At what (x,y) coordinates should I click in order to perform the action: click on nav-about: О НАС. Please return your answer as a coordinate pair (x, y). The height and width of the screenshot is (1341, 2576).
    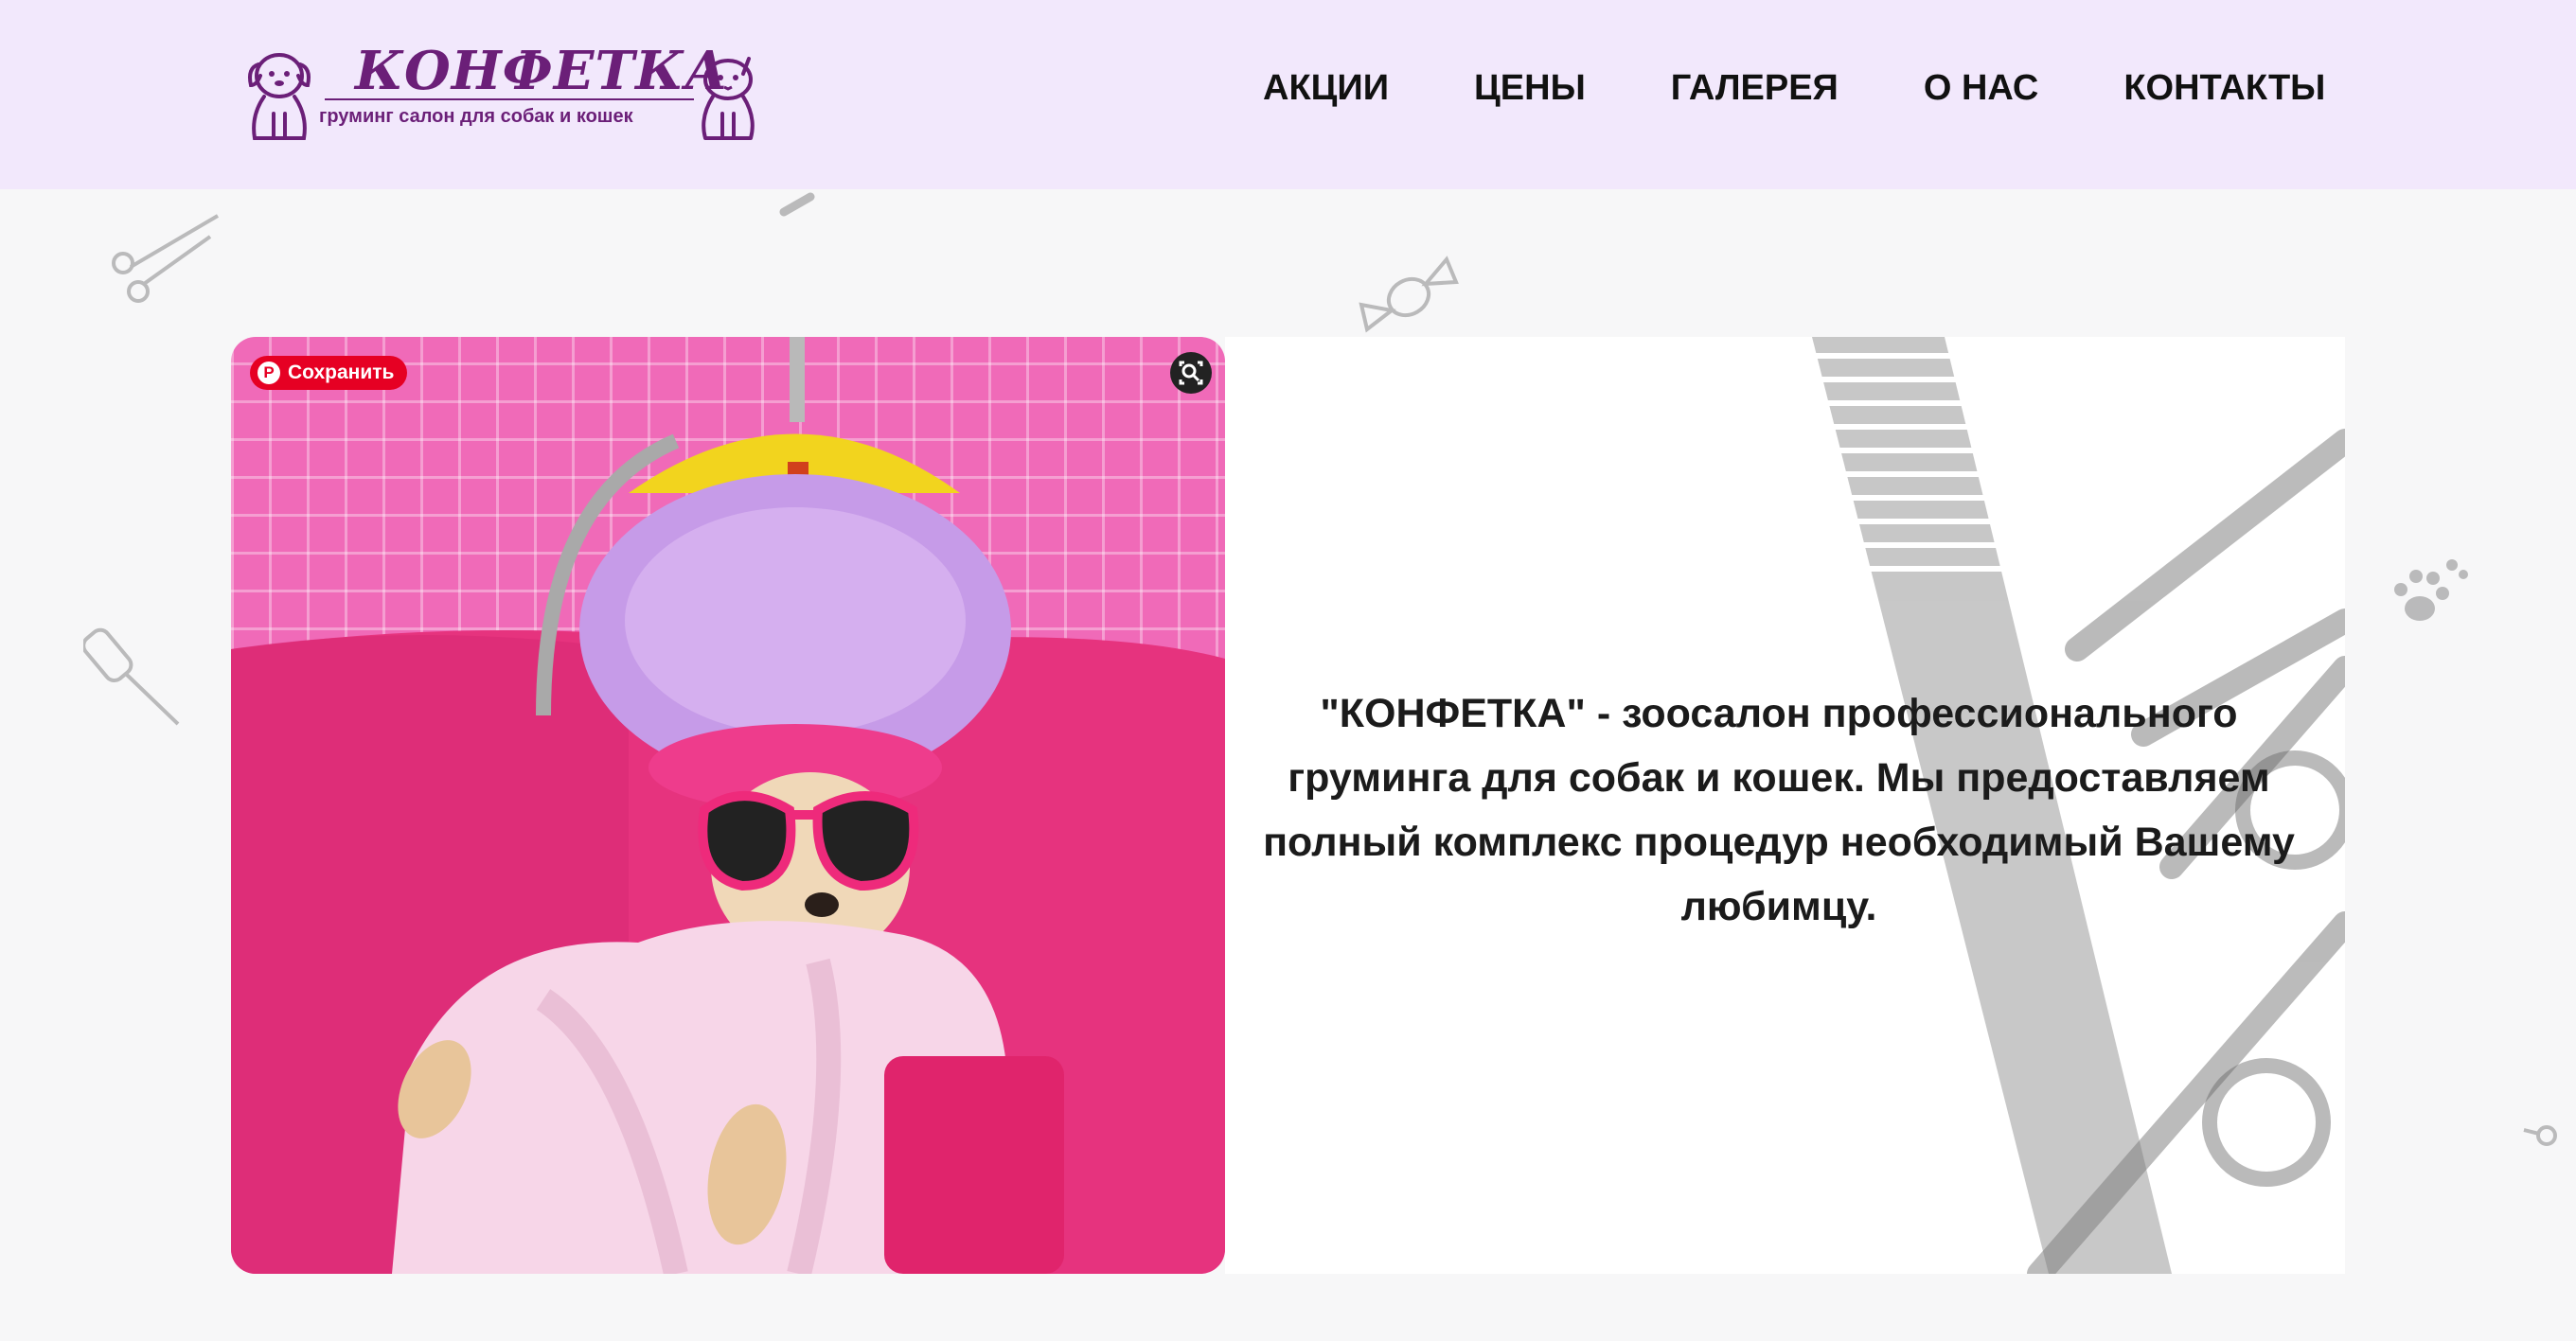
    Looking at the image, I should click on (1982, 88).